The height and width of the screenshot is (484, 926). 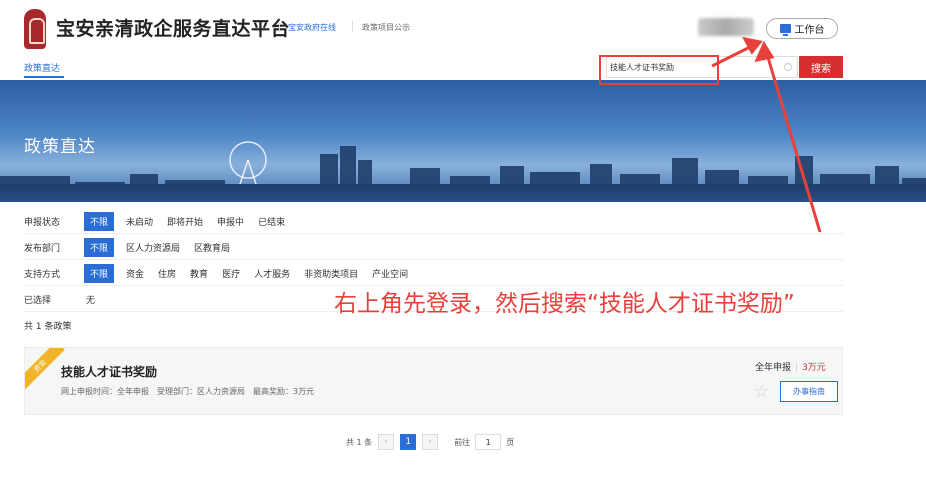 I want to click on user-account-blurred, so click(x=726, y=27).